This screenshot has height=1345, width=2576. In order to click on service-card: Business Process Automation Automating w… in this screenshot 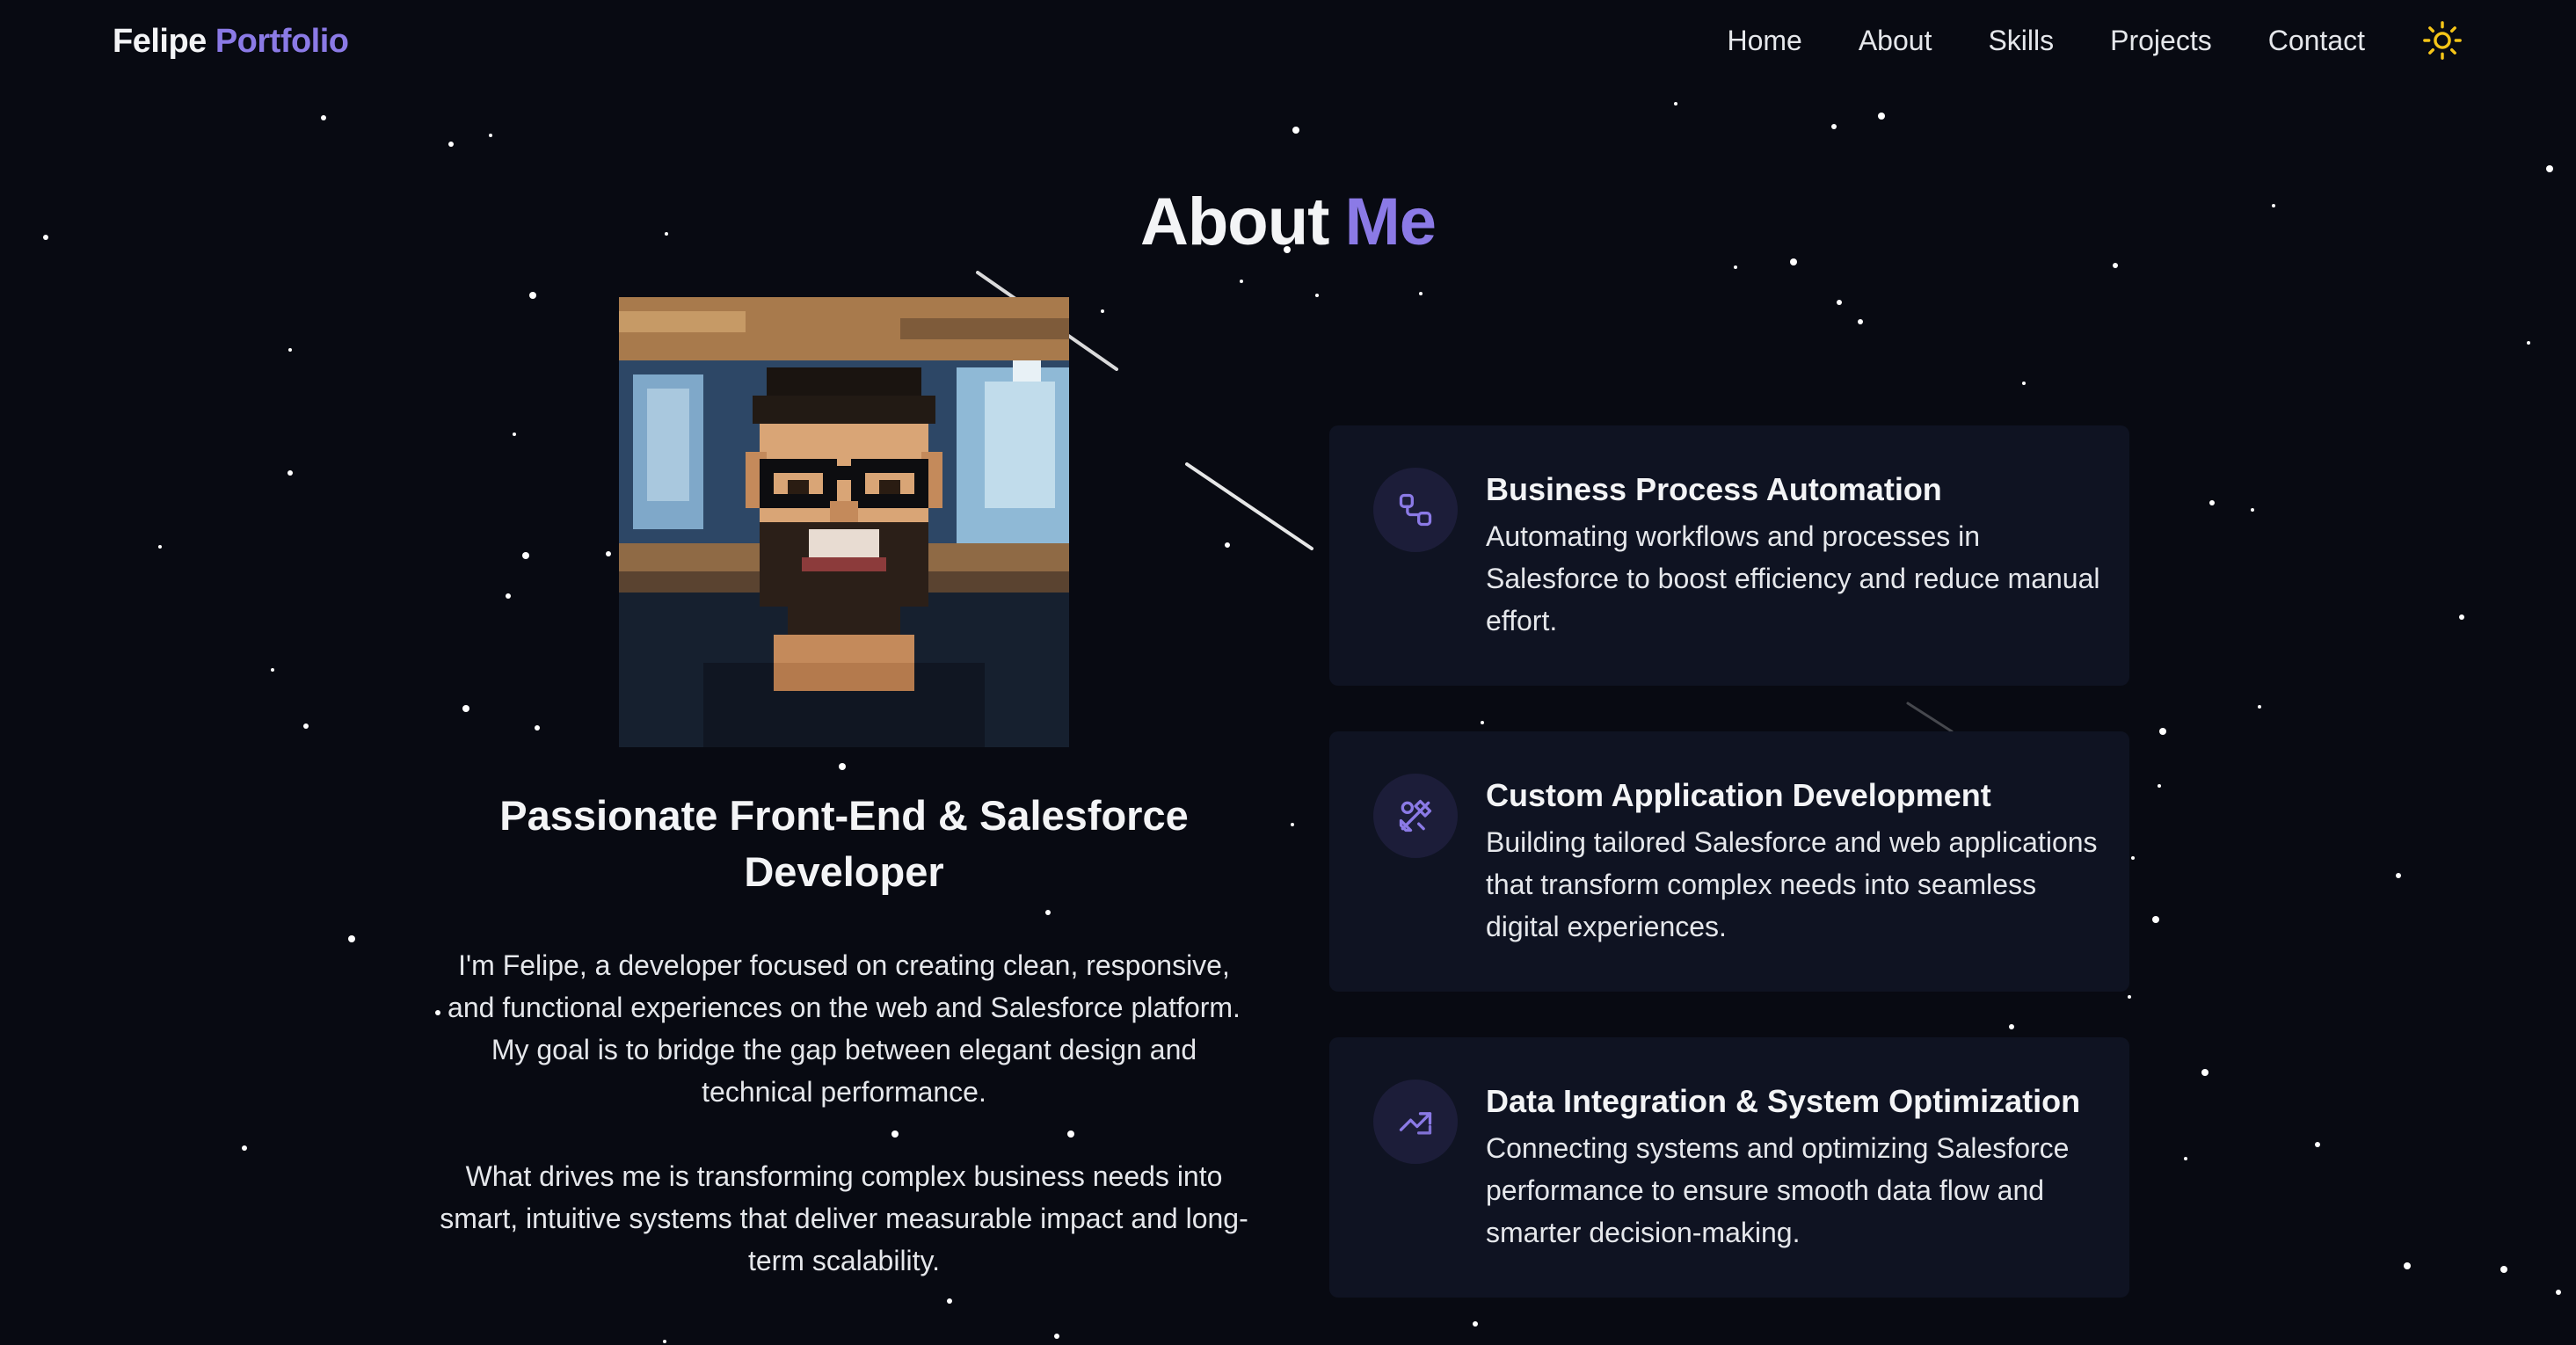, I will do `click(1729, 556)`.